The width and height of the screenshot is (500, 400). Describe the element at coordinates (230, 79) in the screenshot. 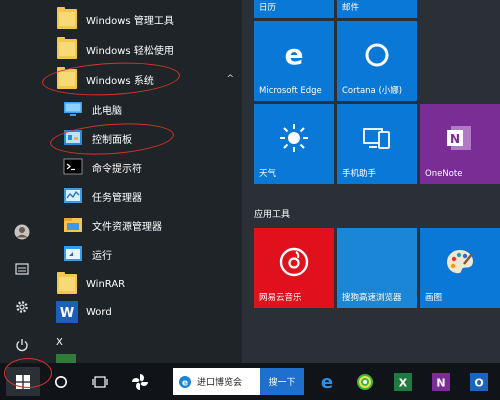

I see `chevron-up-icon: ^` at that location.